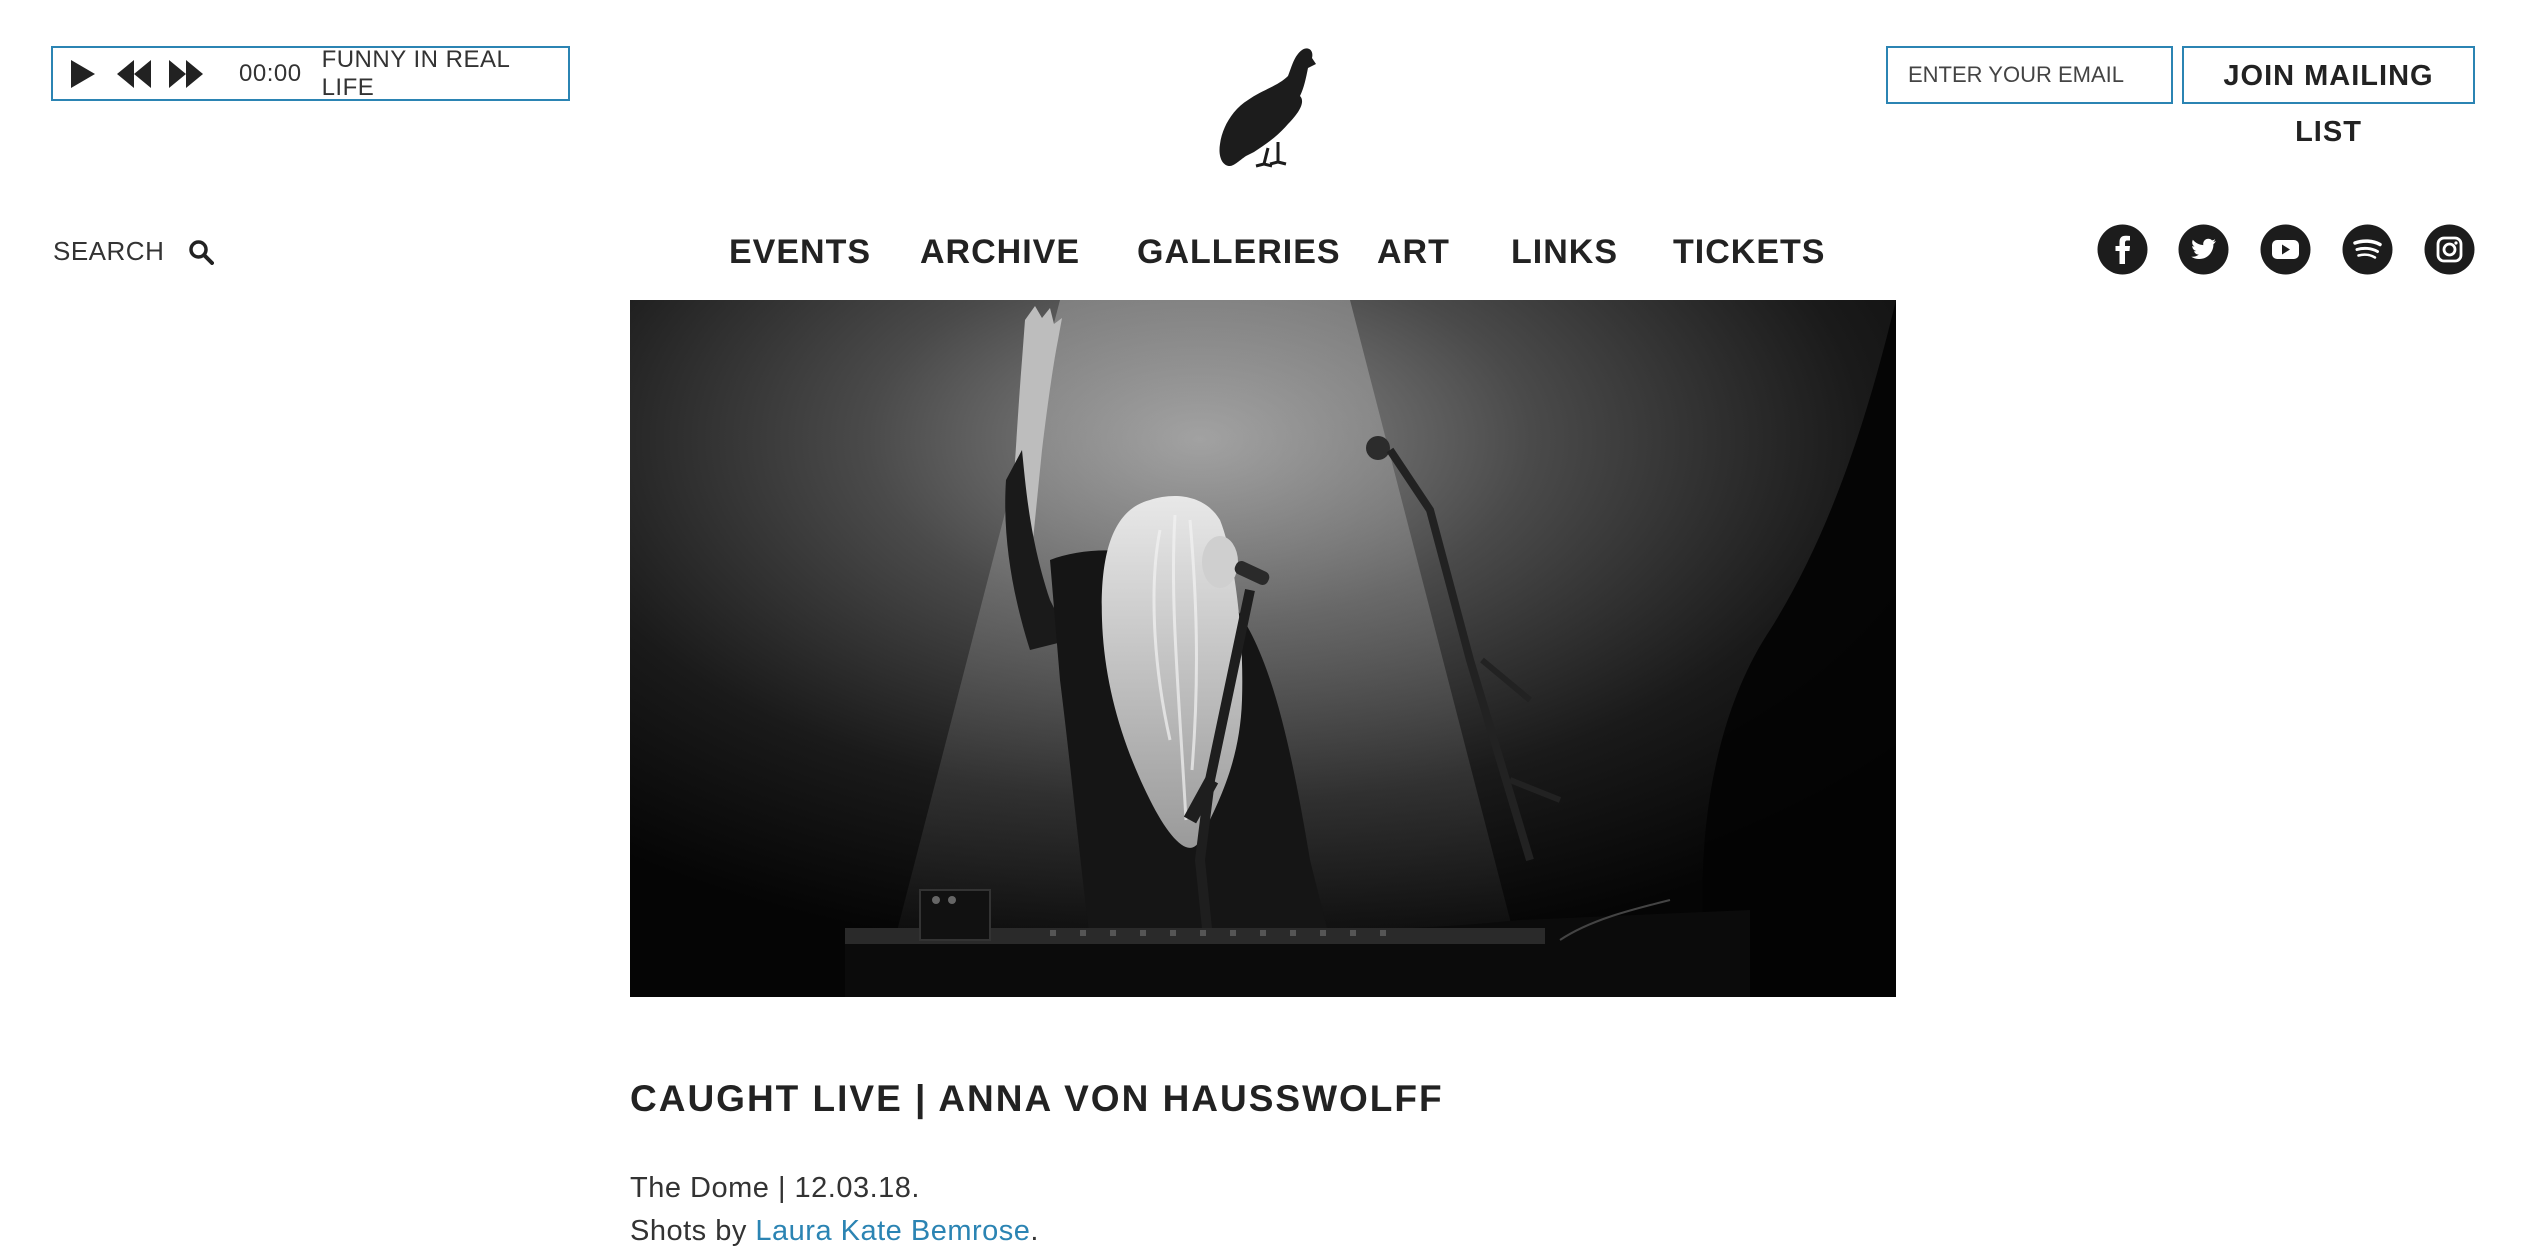  I want to click on spotify-link, so click(2367, 249).